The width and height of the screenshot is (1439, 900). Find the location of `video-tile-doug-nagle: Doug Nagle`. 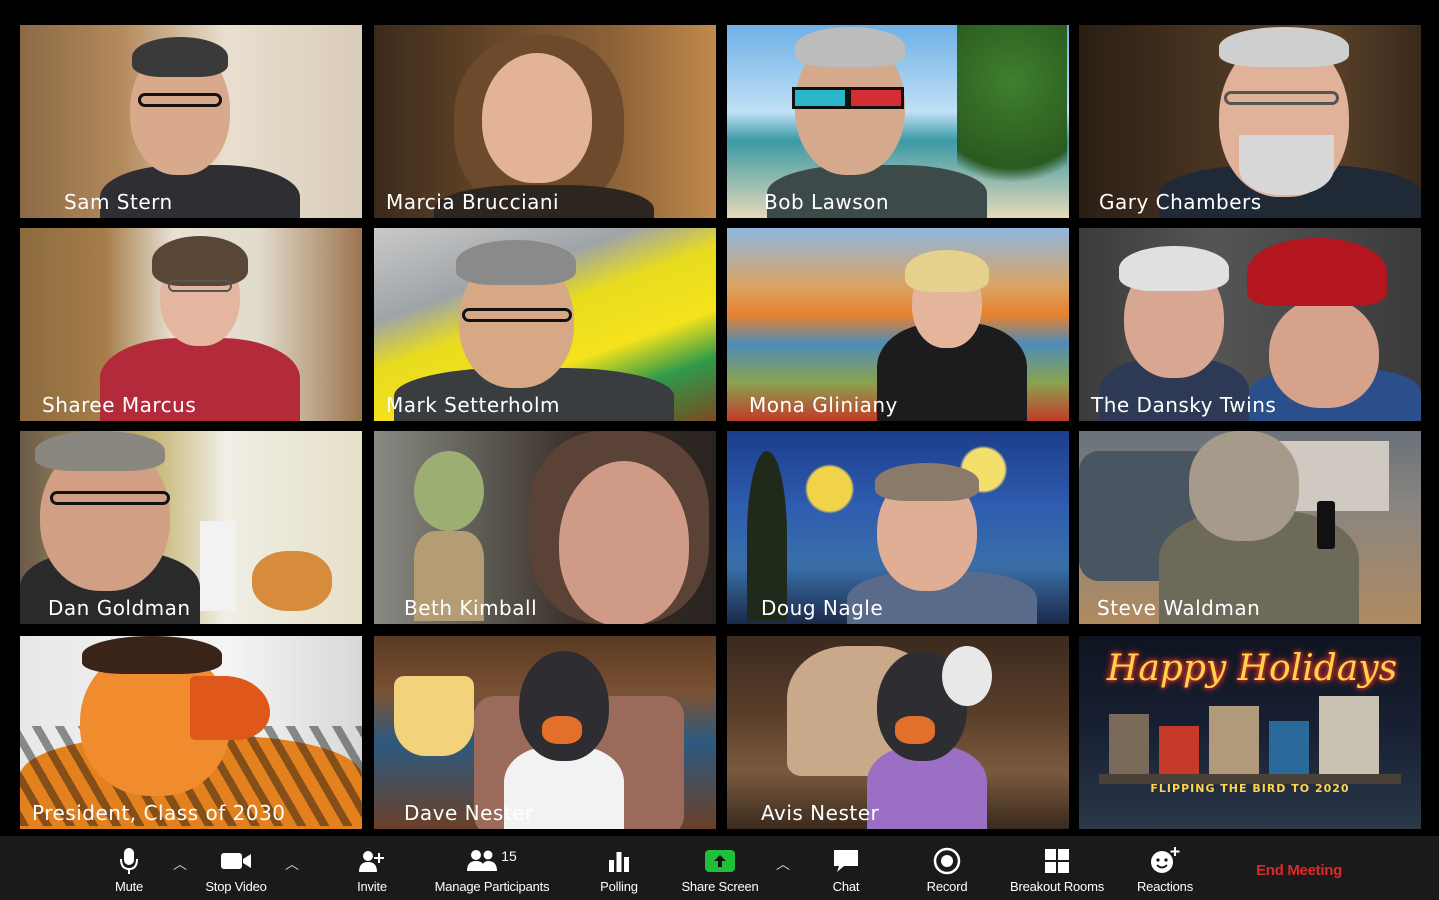

video-tile-doug-nagle: Doug Nagle is located at coordinates (898, 527).